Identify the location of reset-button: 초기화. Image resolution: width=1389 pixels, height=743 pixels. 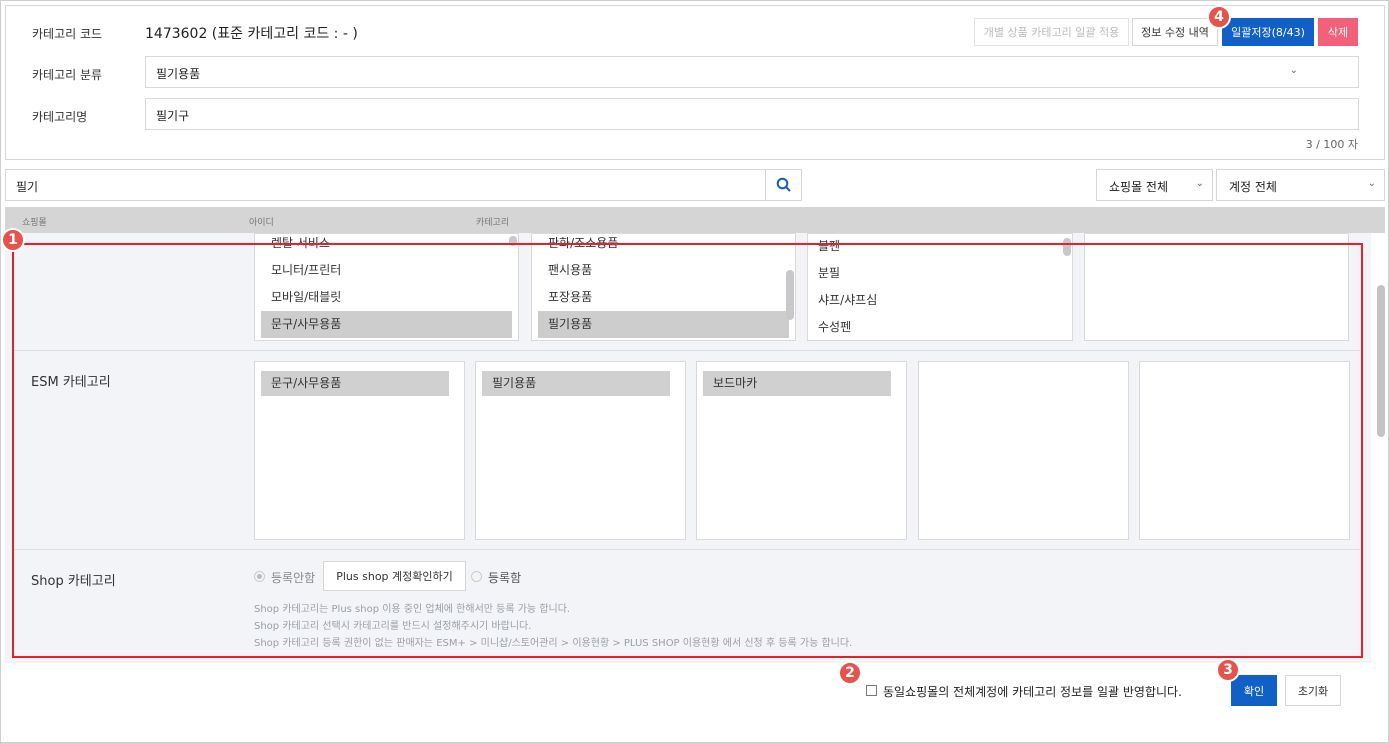
(1313, 690).